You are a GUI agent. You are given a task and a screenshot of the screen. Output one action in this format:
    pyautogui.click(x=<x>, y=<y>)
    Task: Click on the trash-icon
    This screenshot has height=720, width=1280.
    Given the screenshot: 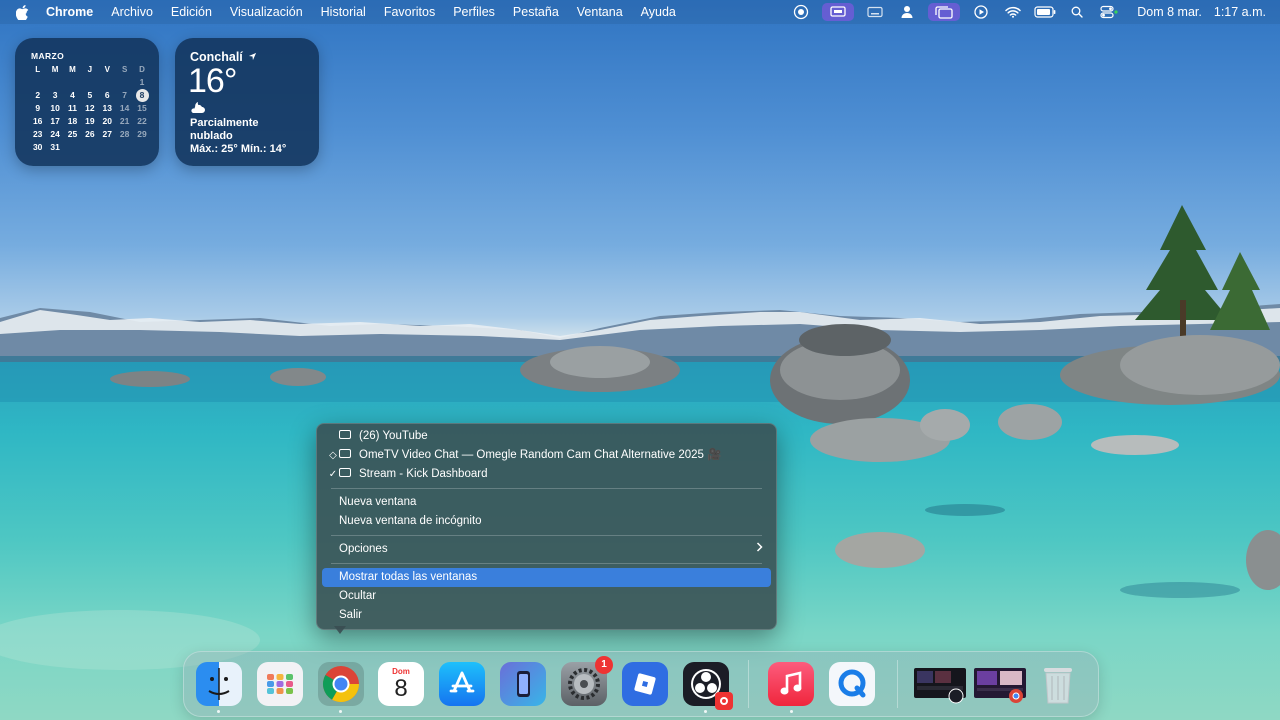 What is the action you would take?
    pyautogui.click(x=1058, y=684)
    